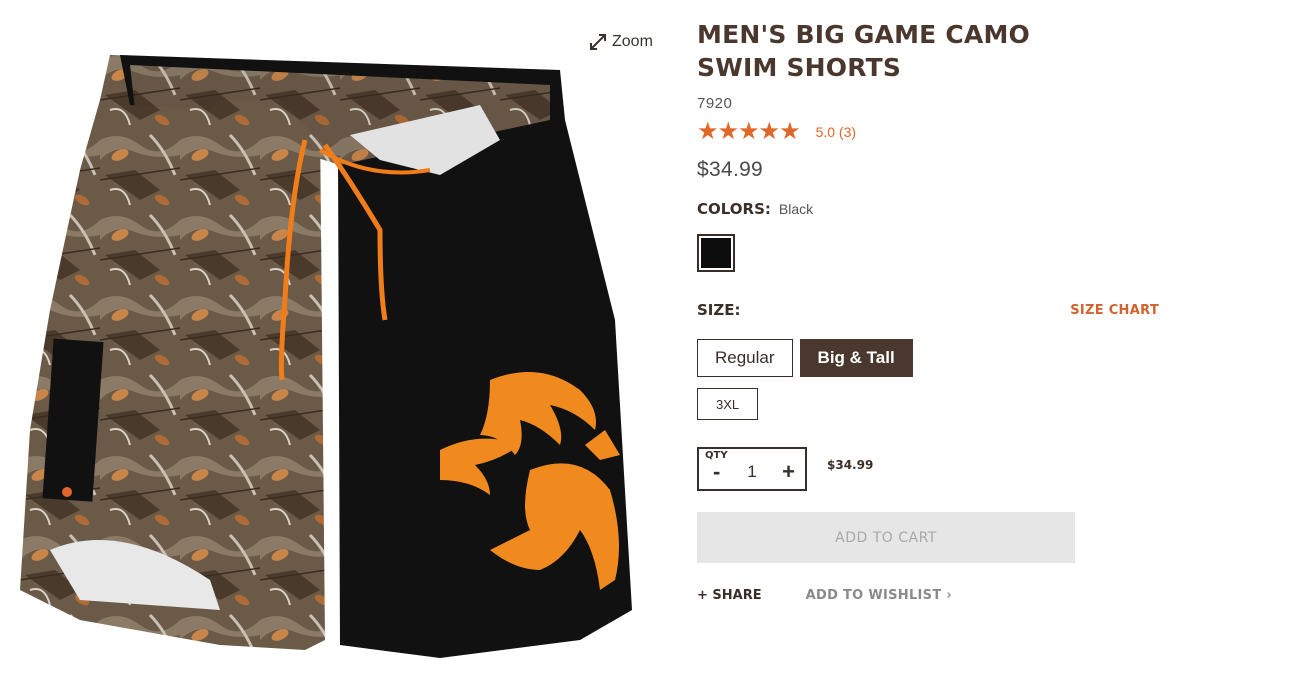 This screenshot has height=683, width=1309. I want to click on share-button: + SHARE, so click(729, 595).